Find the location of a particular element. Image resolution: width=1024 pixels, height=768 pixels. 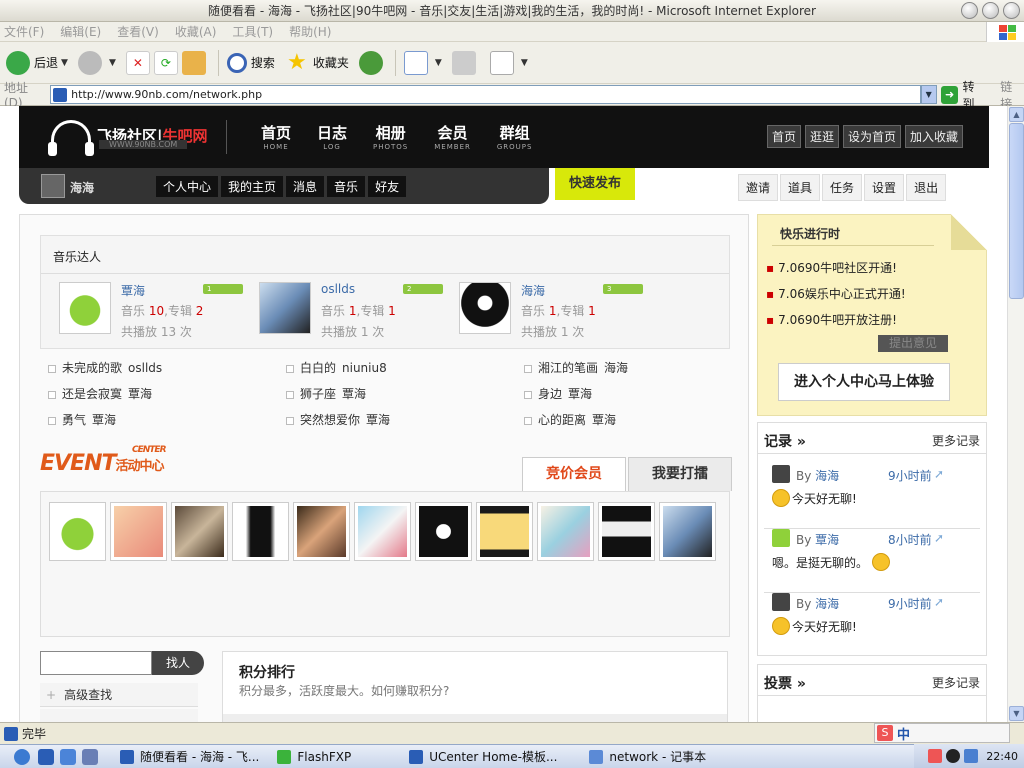

ie-quicklaunch-icon is located at coordinates (46, 756).